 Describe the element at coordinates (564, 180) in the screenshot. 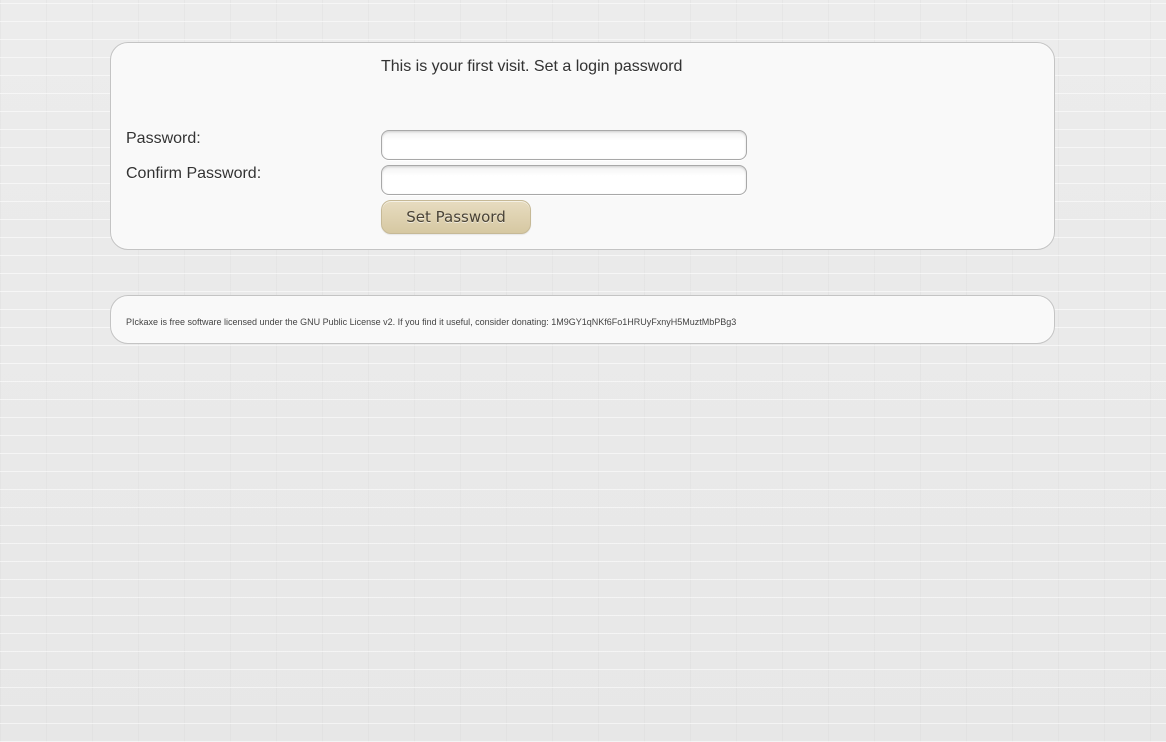

I see `confirm-password-input` at that location.